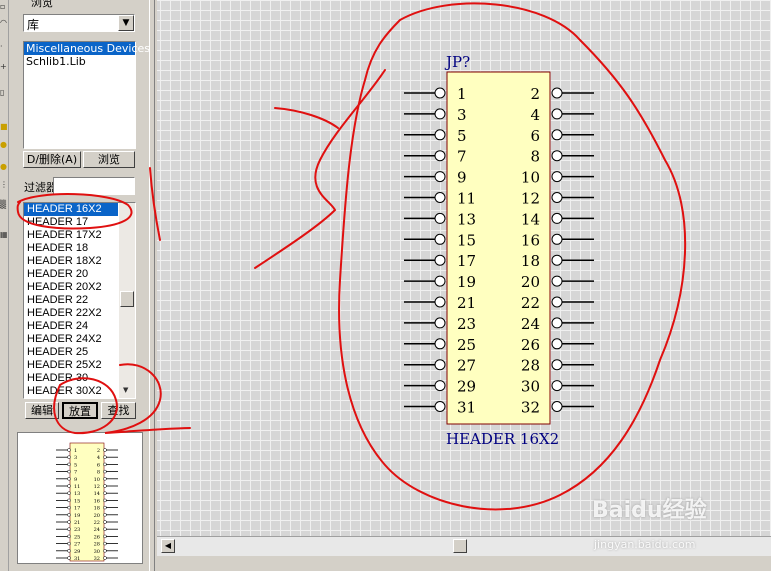 The width and height of the screenshot is (771, 571). I want to click on tool-icon: ⋮, so click(4, 185).